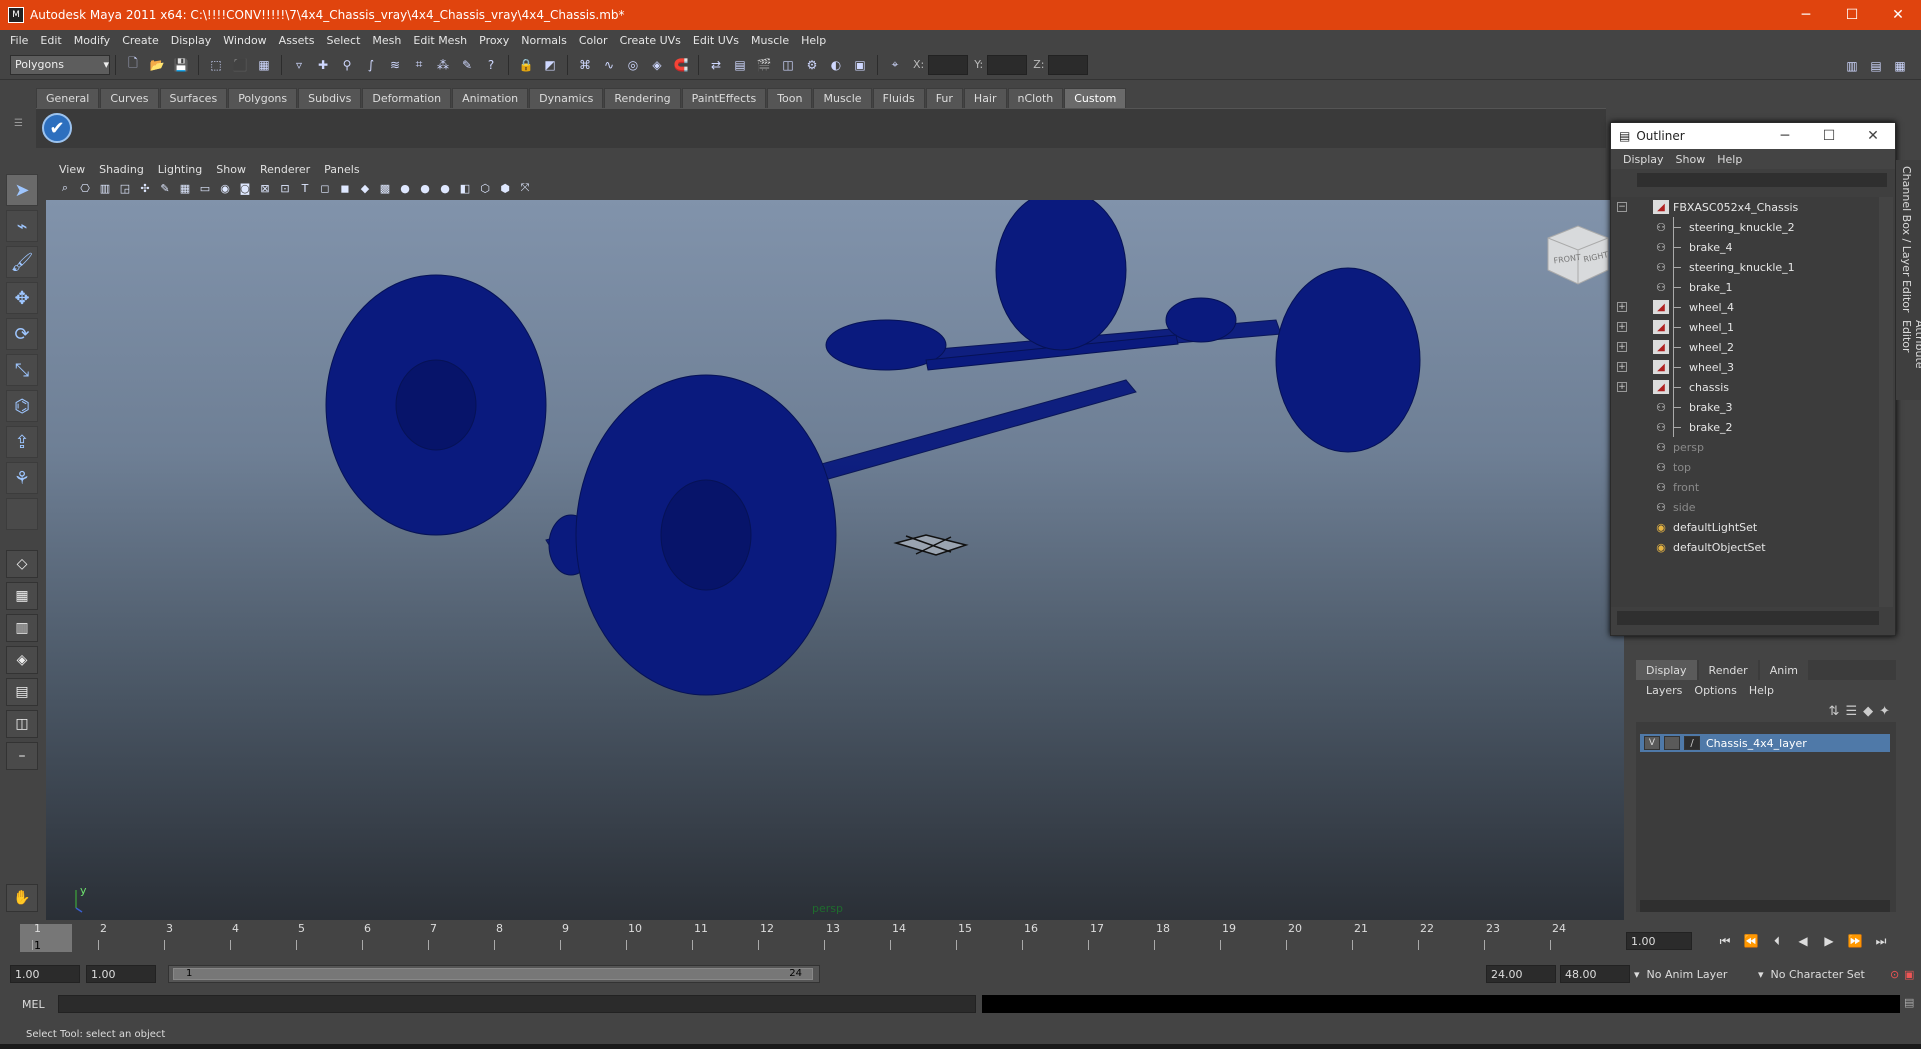  What do you see at coordinates (494, 40) in the screenshot?
I see `menu-proxy: Proxy` at bounding box center [494, 40].